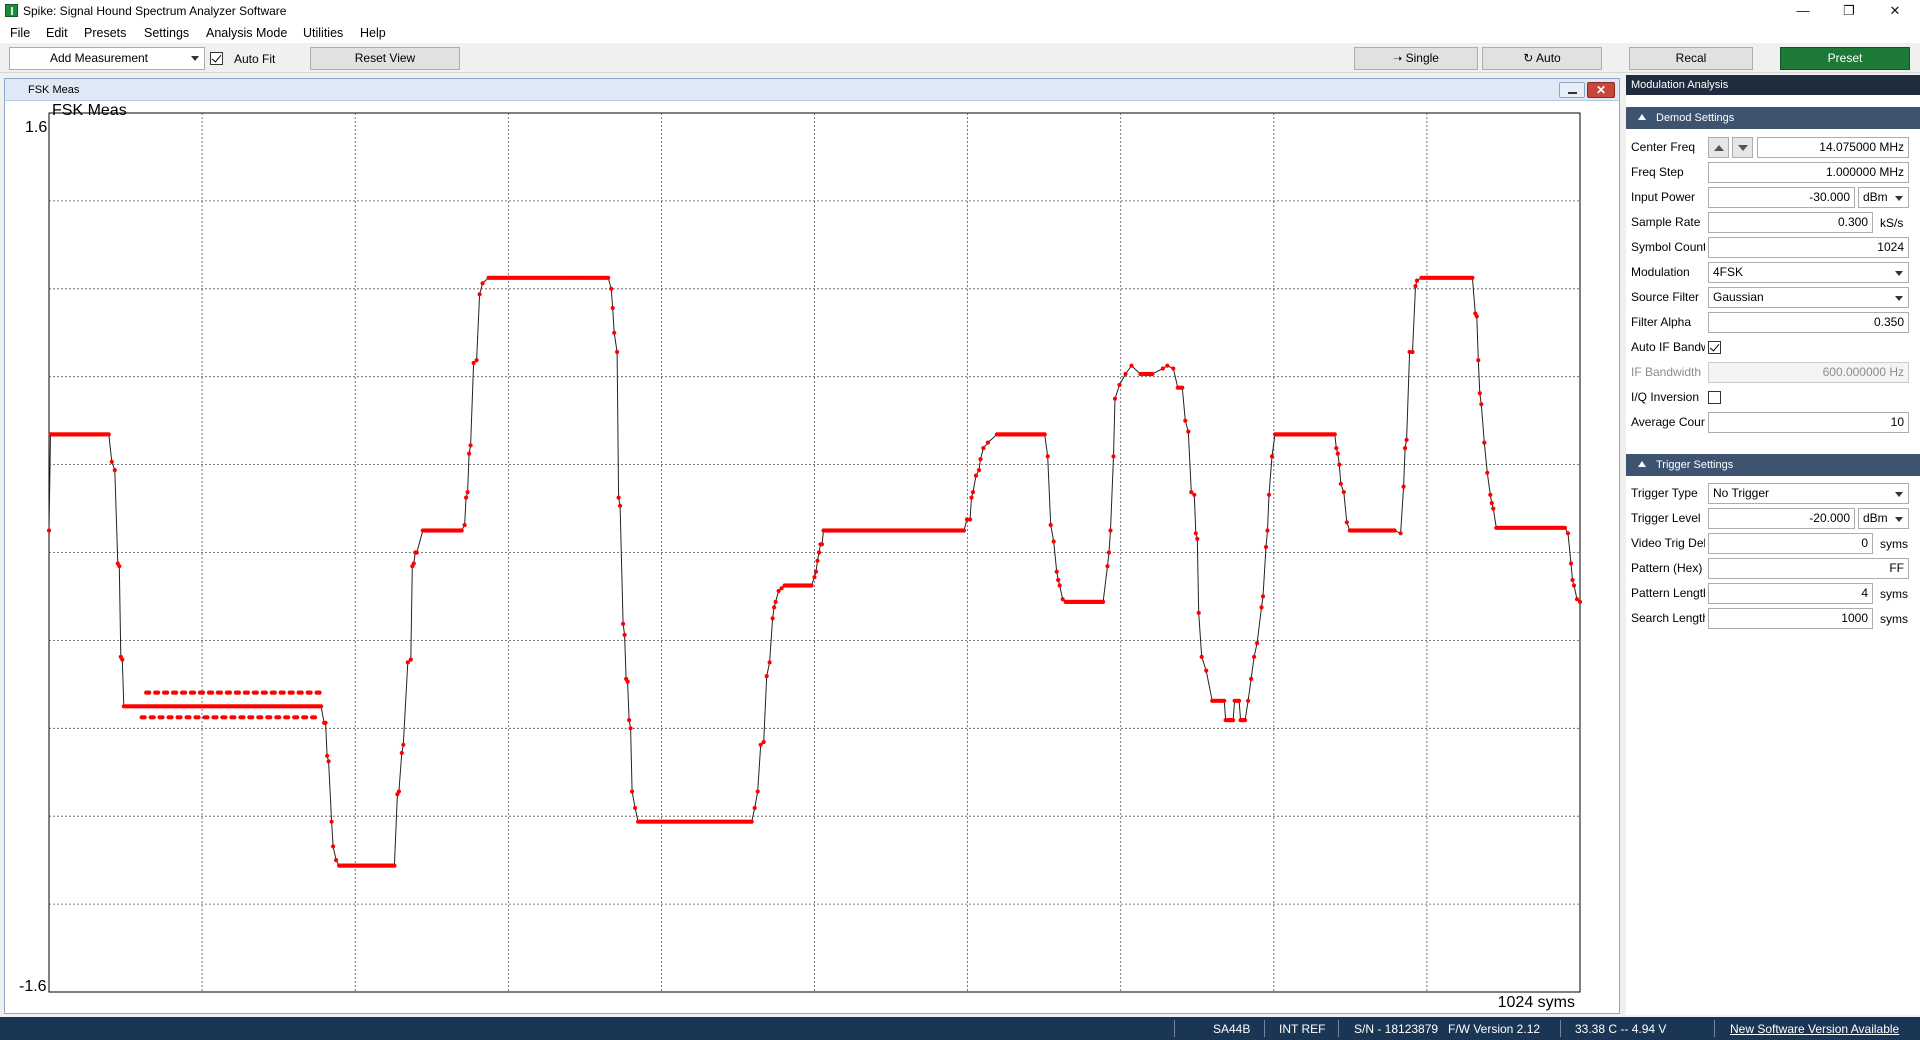 The height and width of the screenshot is (1040, 1920). What do you see at coordinates (1416, 58) in the screenshot?
I see `single-button: ➝ Single` at bounding box center [1416, 58].